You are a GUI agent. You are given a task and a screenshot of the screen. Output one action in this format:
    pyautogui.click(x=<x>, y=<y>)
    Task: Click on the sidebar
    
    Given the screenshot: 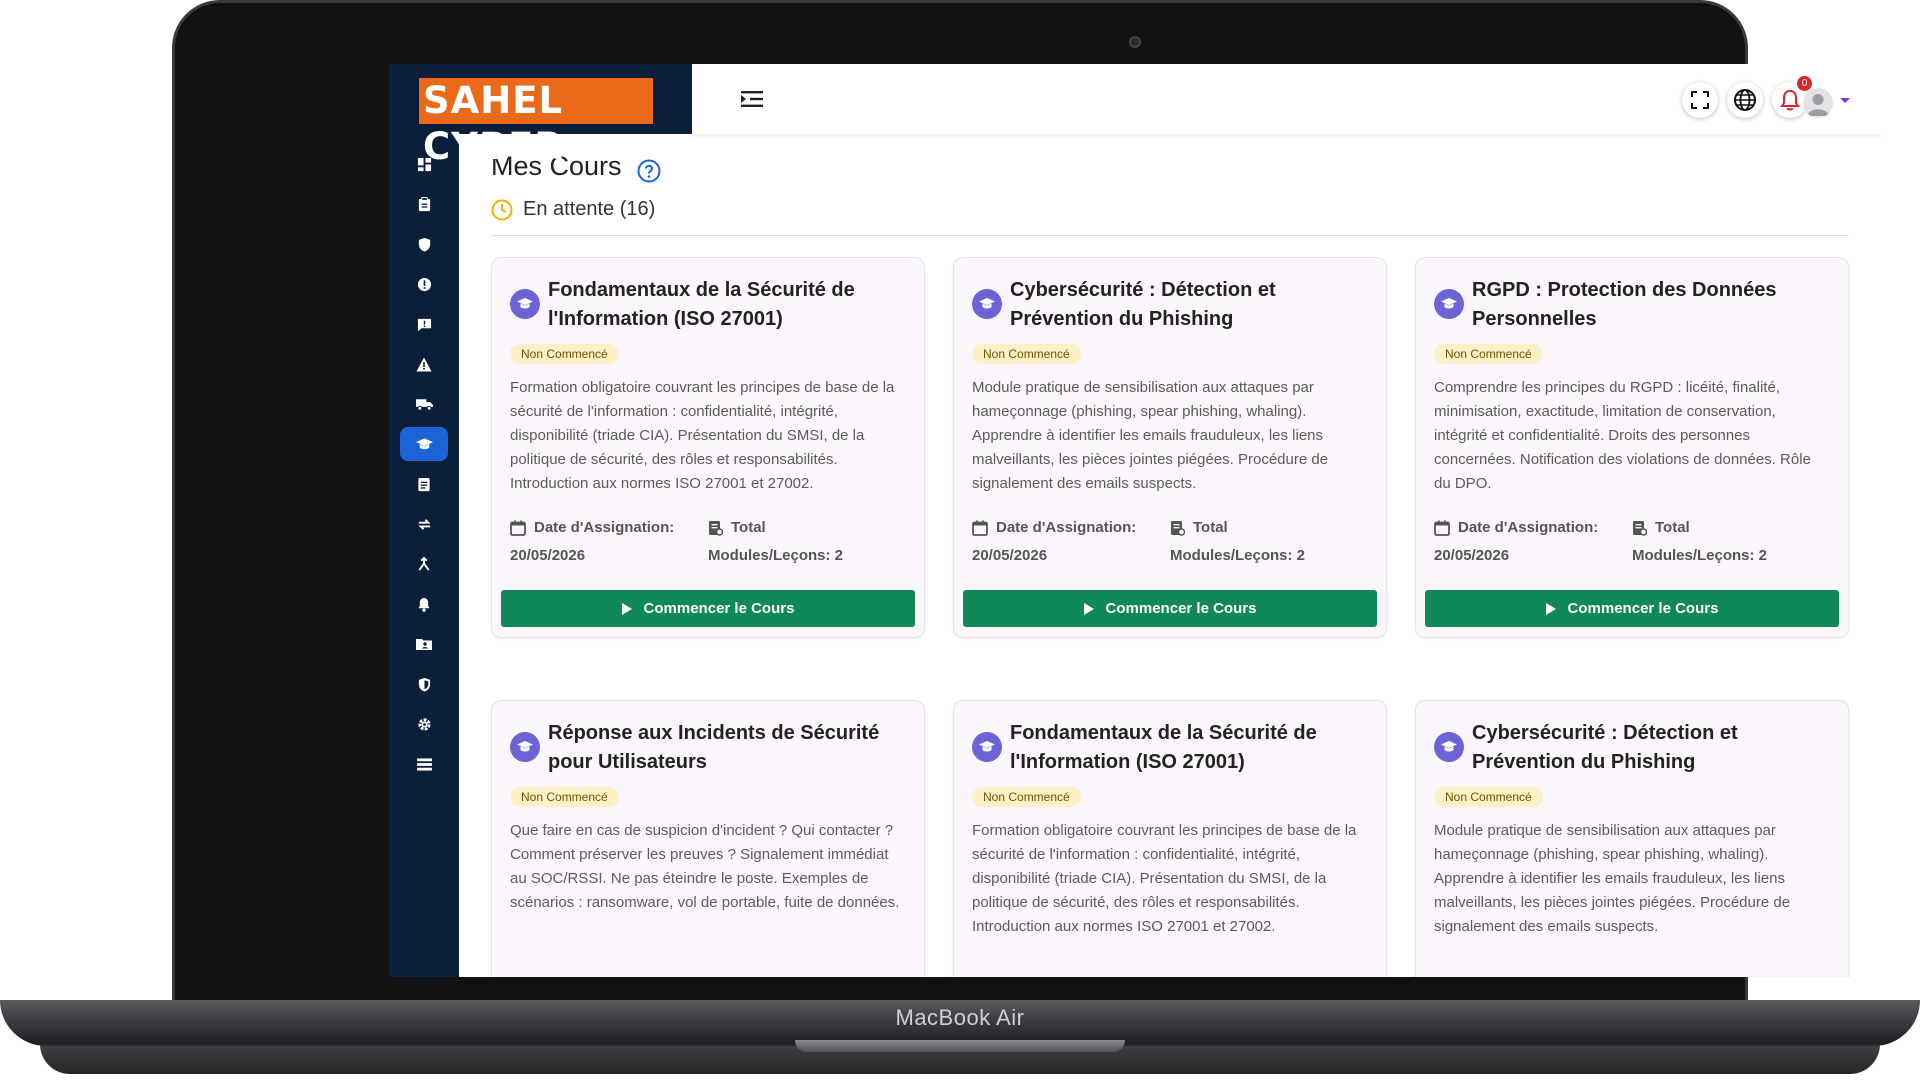 What is the action you would take?
    pyautogui.click(x=424, y=520)
    